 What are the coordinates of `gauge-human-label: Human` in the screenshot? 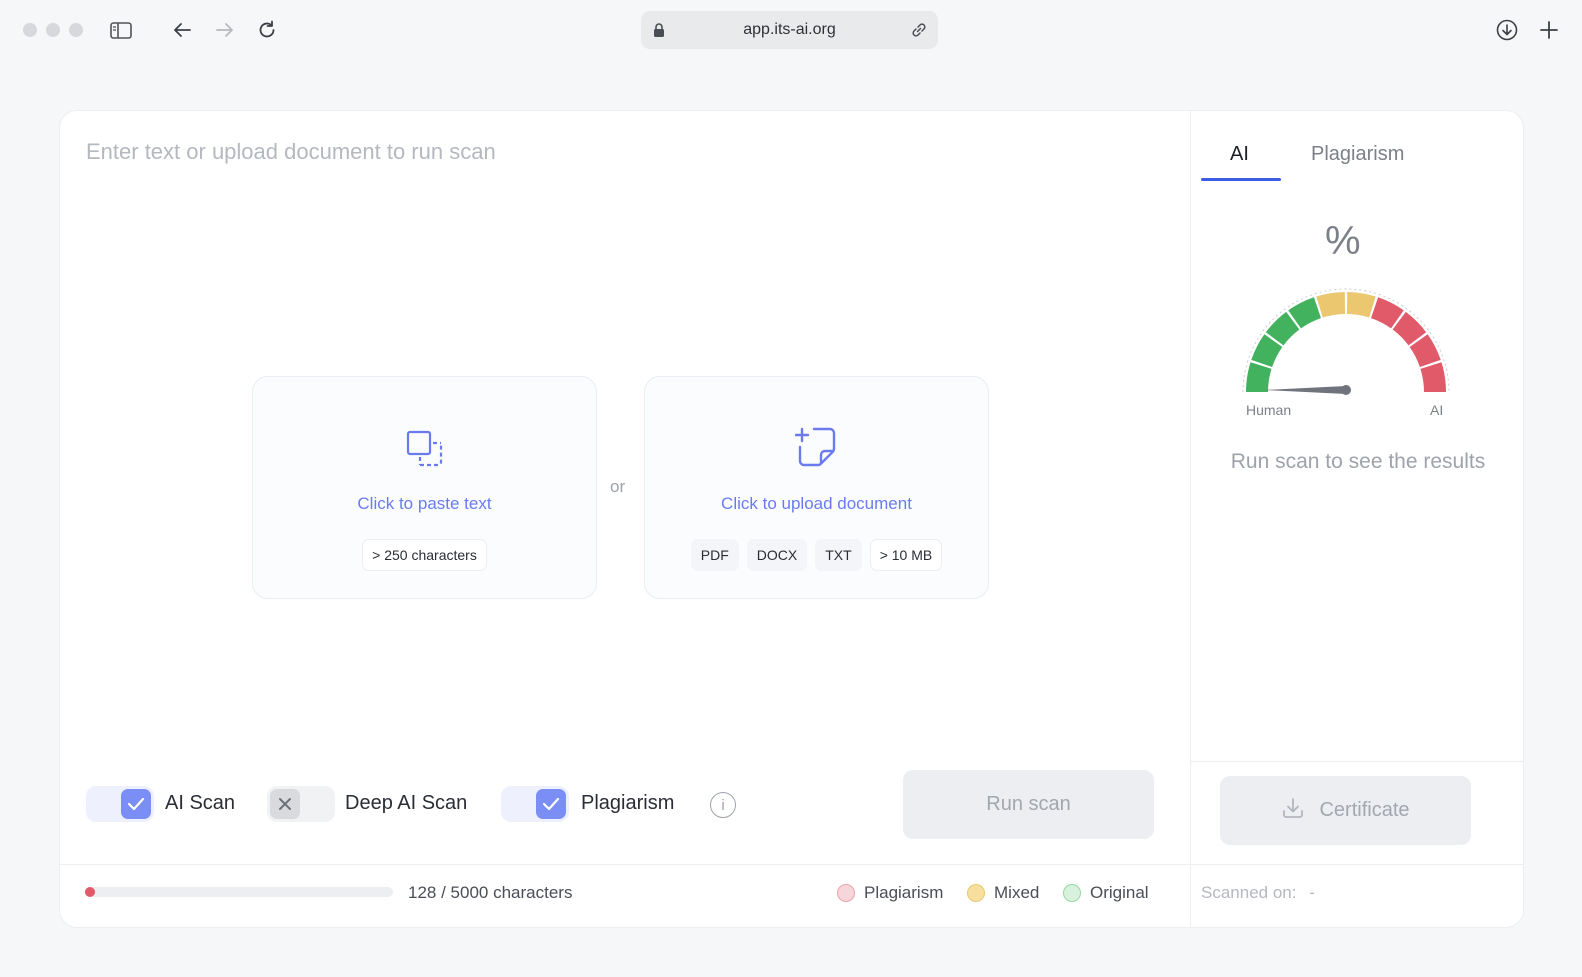 It's located at (1269, 410).